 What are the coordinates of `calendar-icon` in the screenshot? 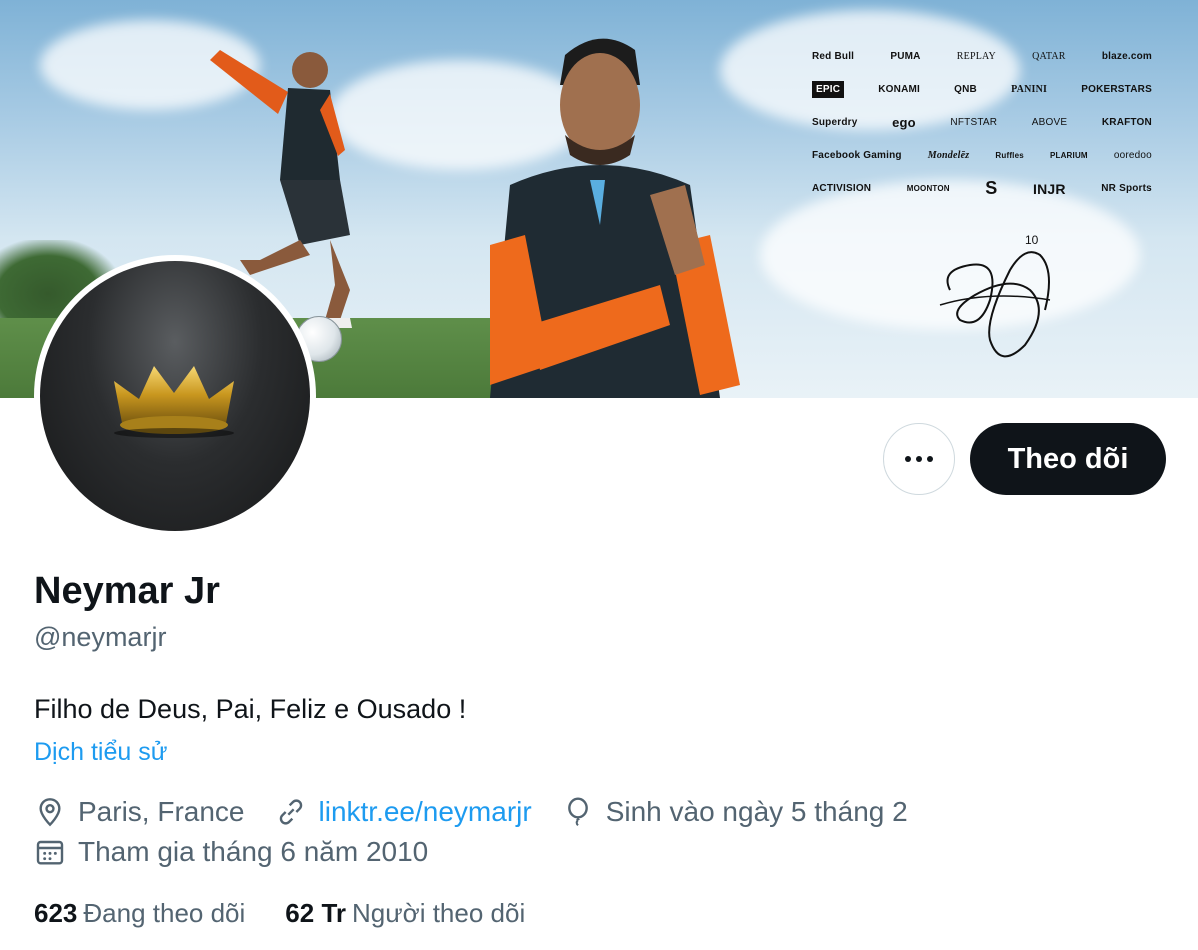 It's located at (50, 852).